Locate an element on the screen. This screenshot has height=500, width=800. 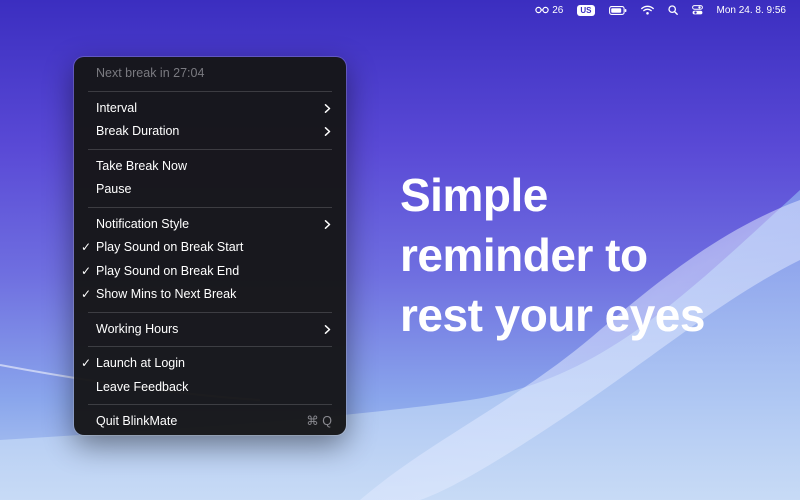
menu-item-pause: Pause is located at coordinates (210, 190).